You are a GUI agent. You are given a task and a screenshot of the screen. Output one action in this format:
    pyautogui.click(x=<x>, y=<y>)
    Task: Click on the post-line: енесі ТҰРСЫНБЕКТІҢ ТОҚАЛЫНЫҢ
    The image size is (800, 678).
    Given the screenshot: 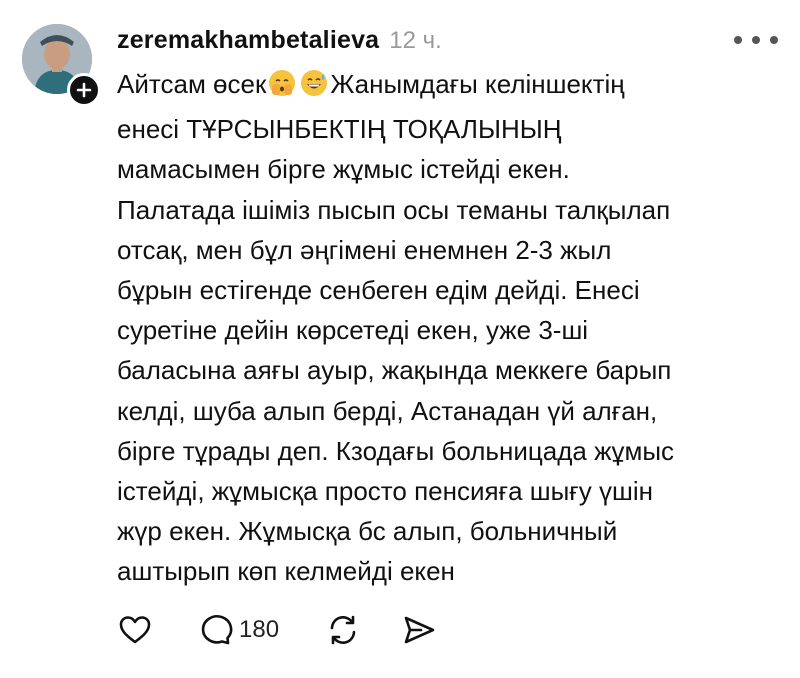 What is the action you would take?
    pyautogui.click(x=339, y=129)
    